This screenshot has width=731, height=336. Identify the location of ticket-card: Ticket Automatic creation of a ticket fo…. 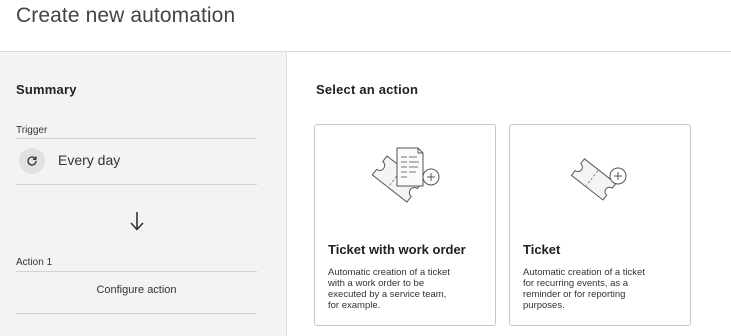
(600, 225).